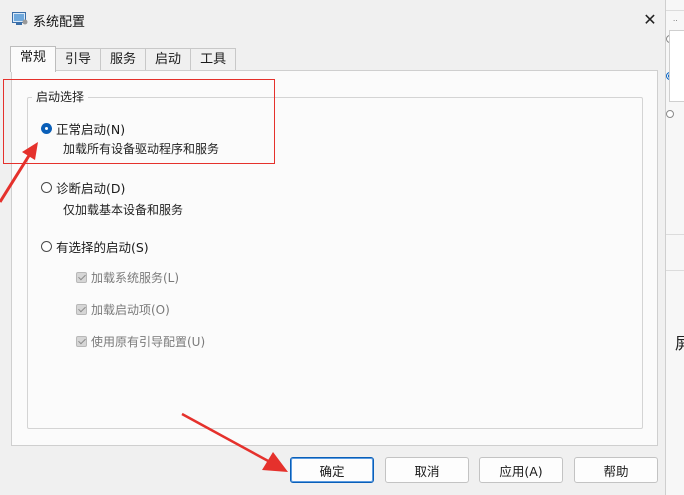  What do you see at coordinates (148, 342) in the screenshot?
I see `checkbox-label: 使用原有引导配置(U)` at bounding box center [148, 342].